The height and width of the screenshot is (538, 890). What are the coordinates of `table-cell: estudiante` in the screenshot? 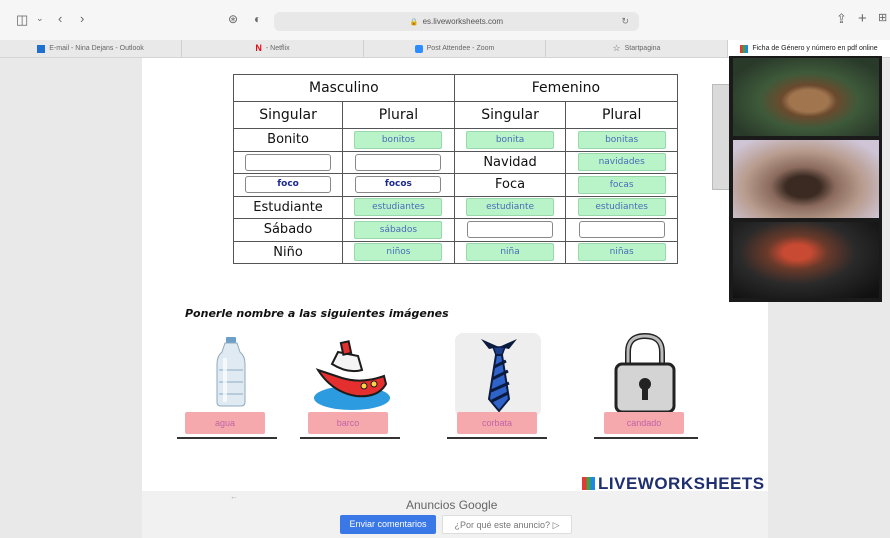 It's located at (510, 207).